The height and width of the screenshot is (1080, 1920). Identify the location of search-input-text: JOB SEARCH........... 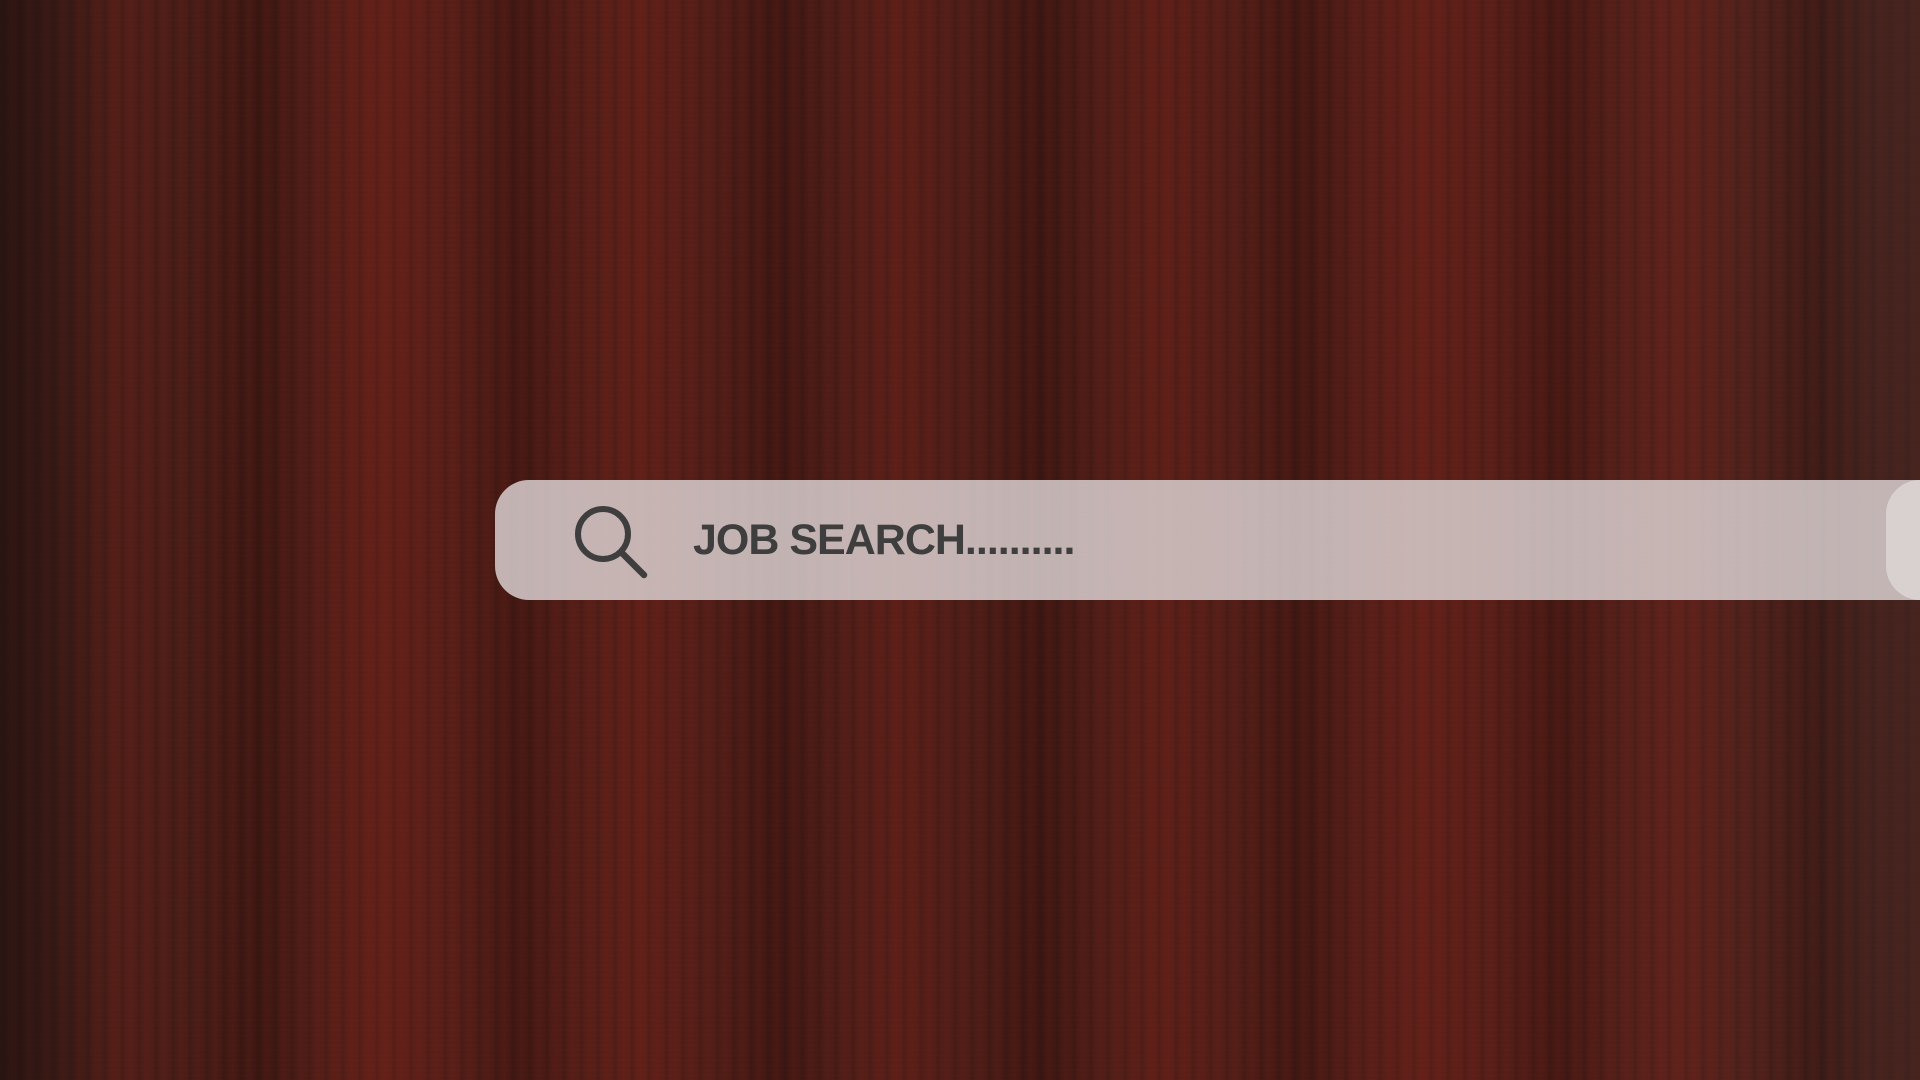
(884, 540).